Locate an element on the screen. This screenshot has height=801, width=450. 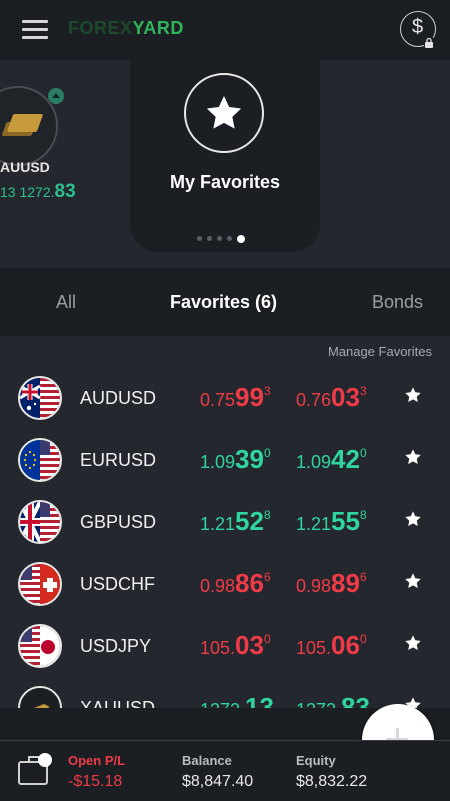
trend-up-badge is located at coordinates (56, 96).